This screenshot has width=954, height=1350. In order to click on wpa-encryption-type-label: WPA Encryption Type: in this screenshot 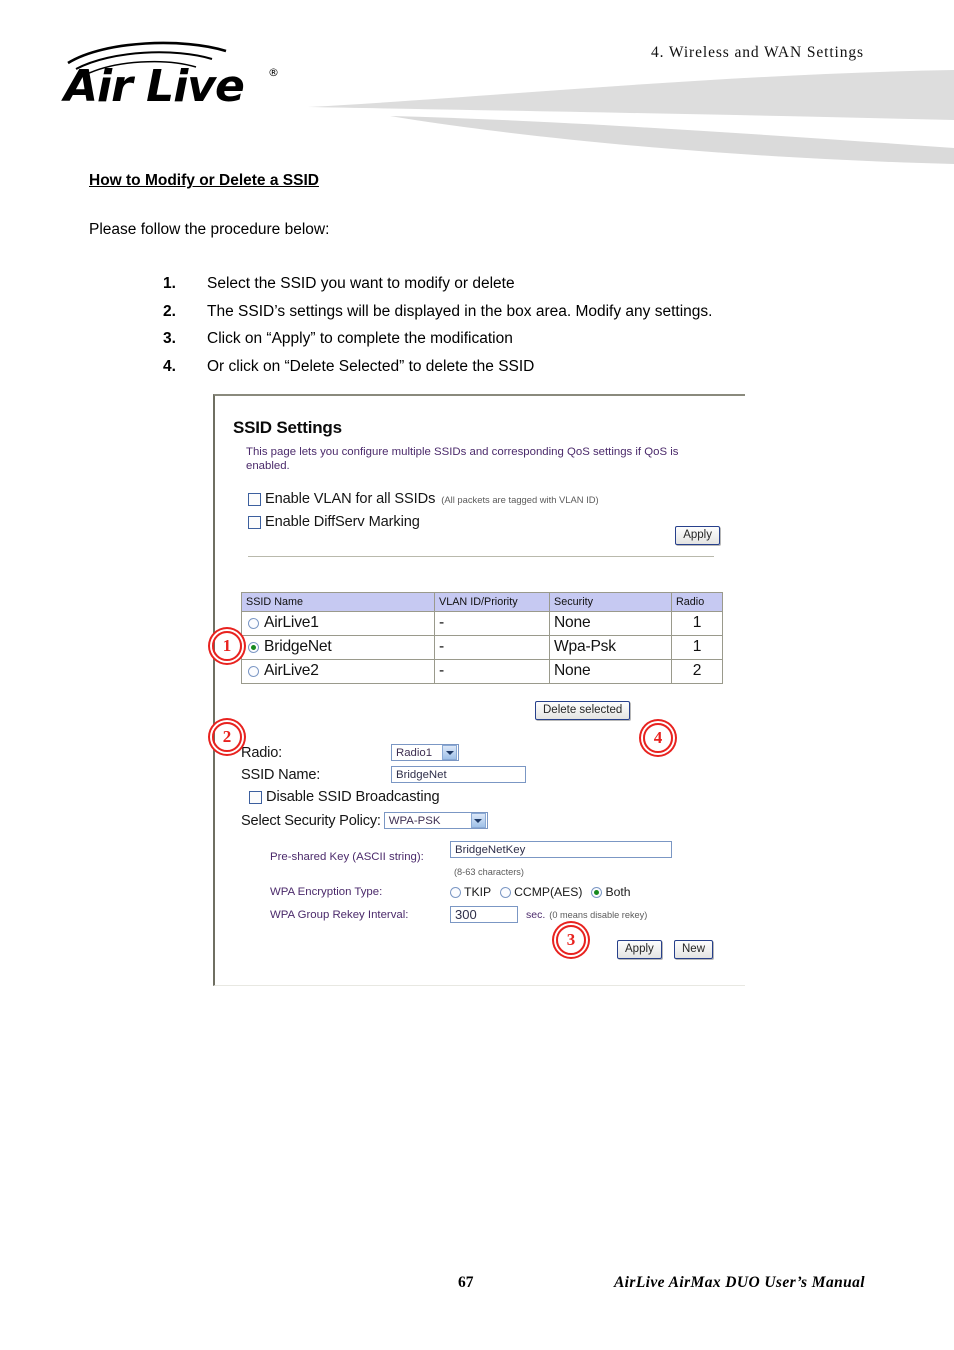, I will do `click(326, 892)`.